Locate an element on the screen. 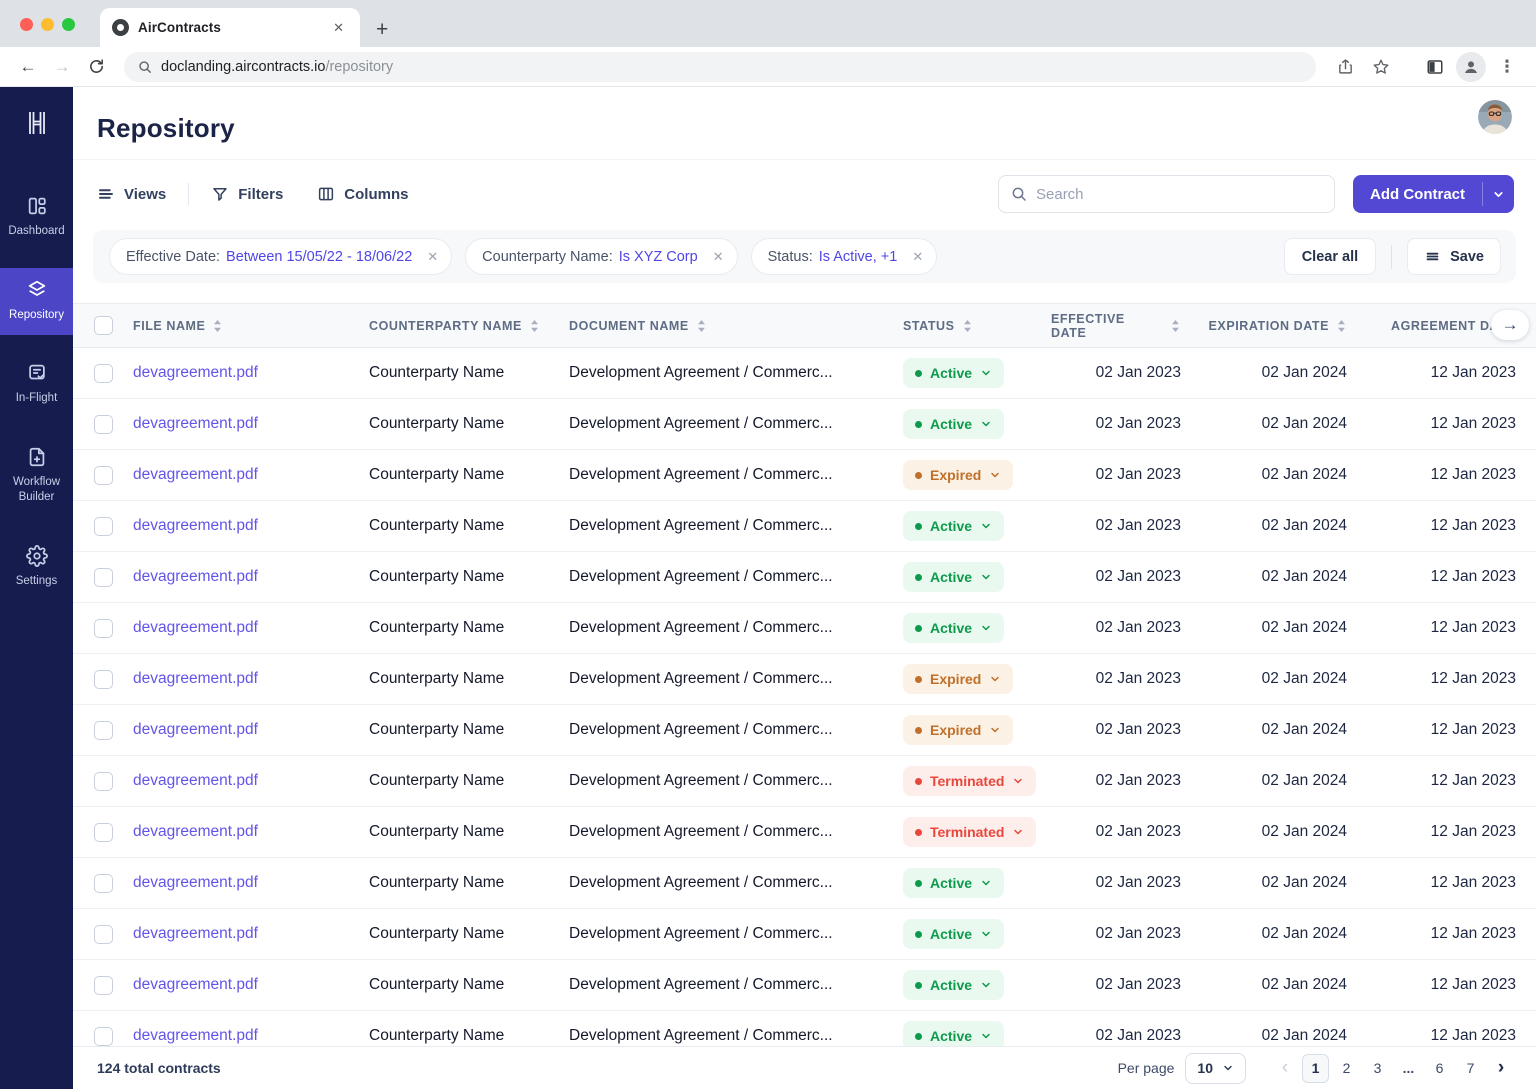 The image size is (1536, 1089). close-tab-icon: ✕ is located at coordinates (338, 28).